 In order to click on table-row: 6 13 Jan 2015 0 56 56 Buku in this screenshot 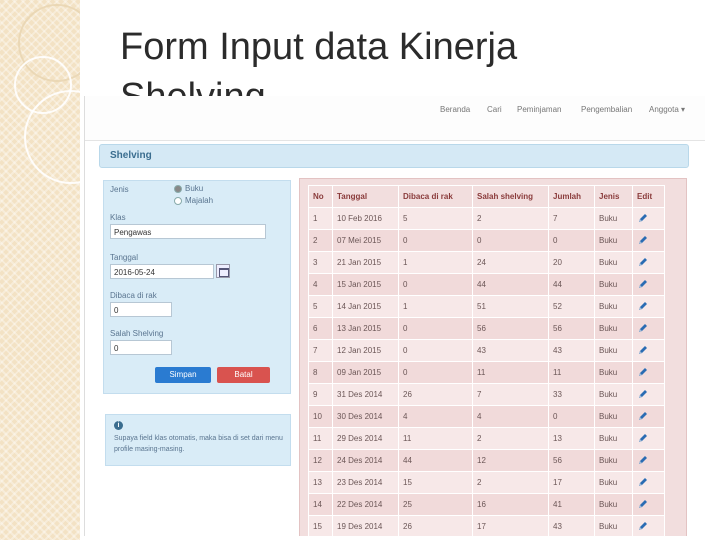, I will do `click(486, 328)`.